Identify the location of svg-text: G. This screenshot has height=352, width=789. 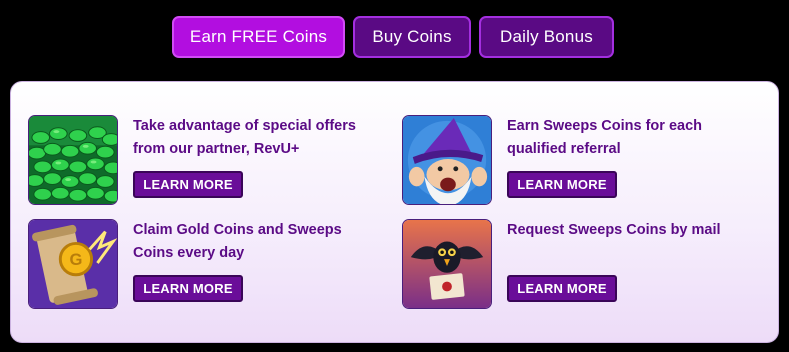
(75, 259).